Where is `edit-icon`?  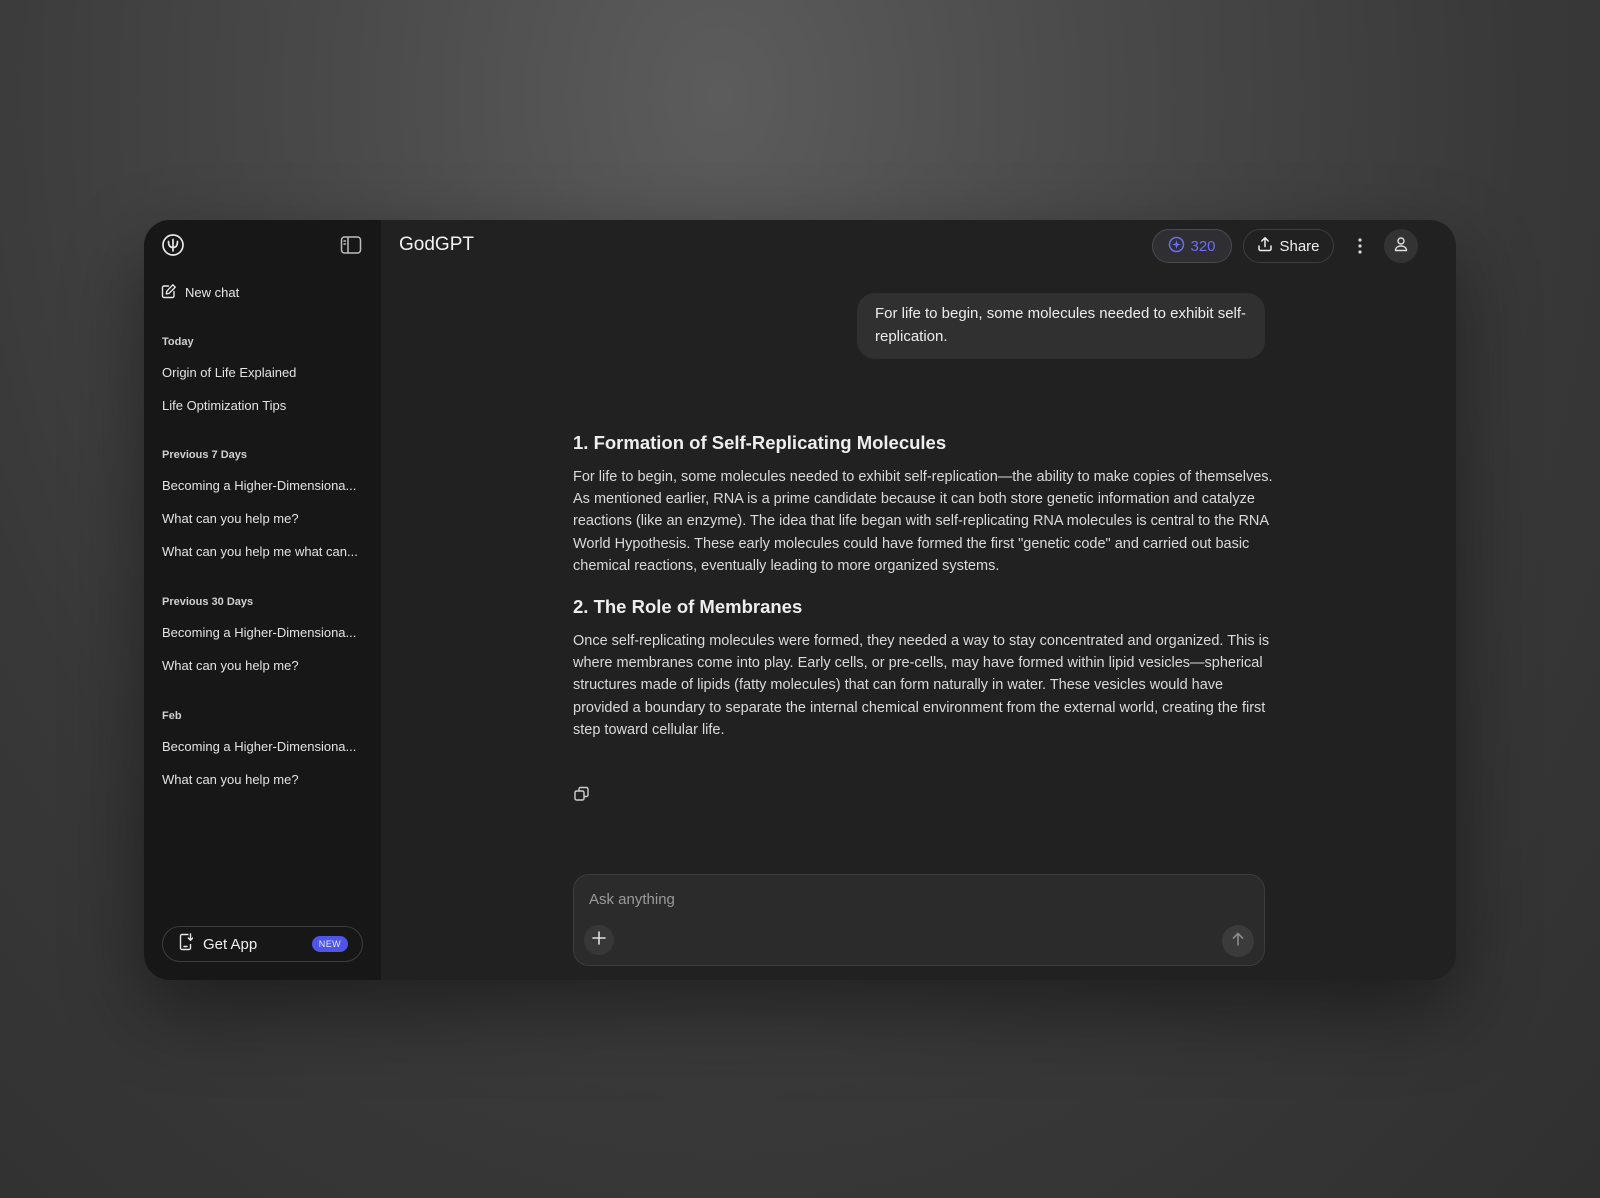 edit-icon is located at coordinates (169, 292).